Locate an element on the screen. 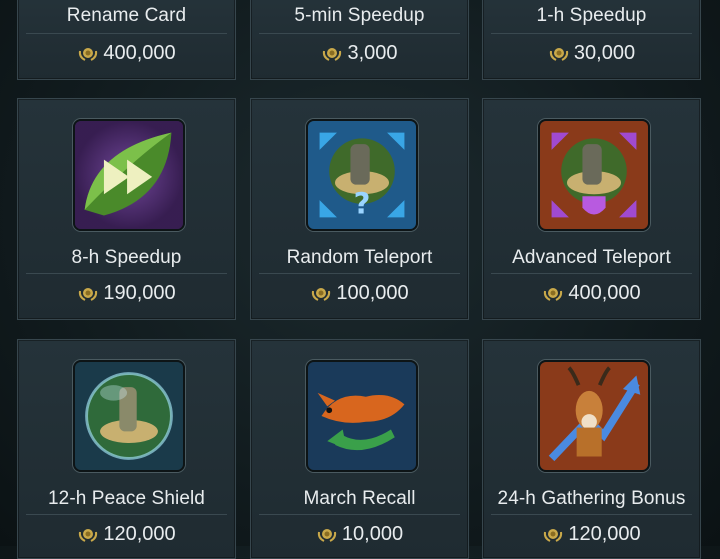  shop-item-card: March Recall 10,000 is located at coordinates (359, 449).